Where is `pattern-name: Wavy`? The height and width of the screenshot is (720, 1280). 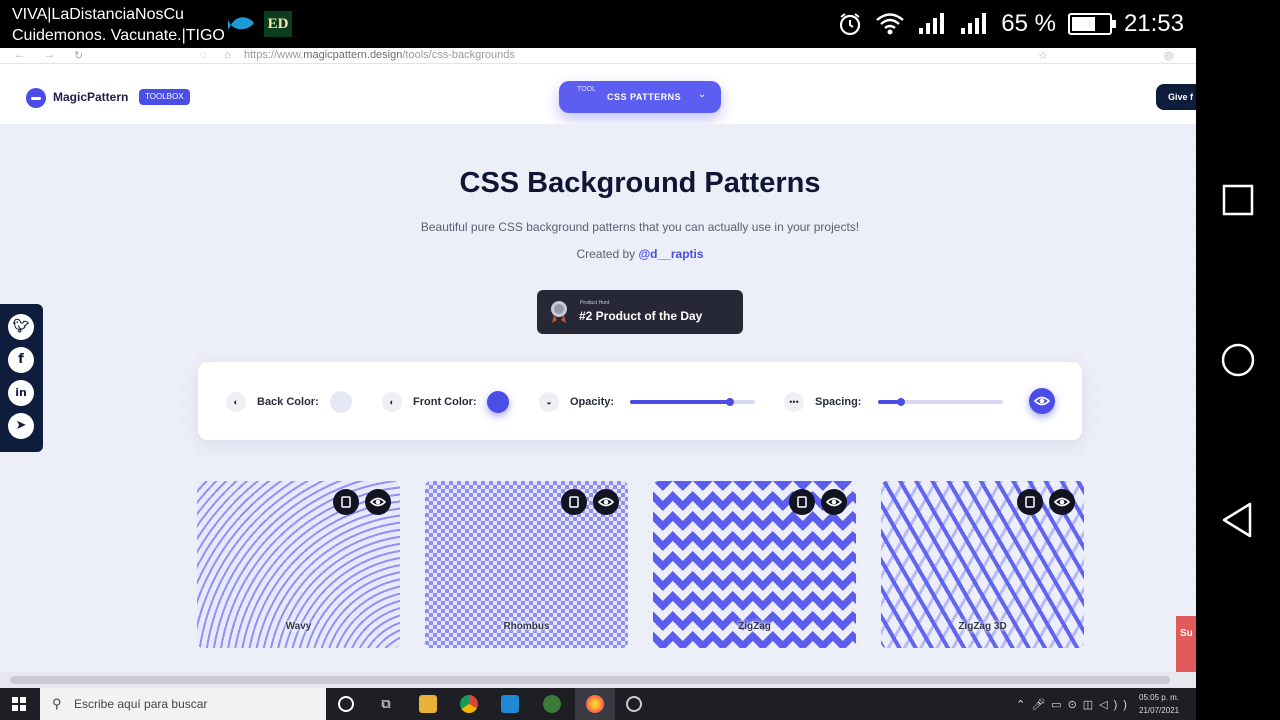
pattern-name: Wavy is located at coordinates (298, 626).